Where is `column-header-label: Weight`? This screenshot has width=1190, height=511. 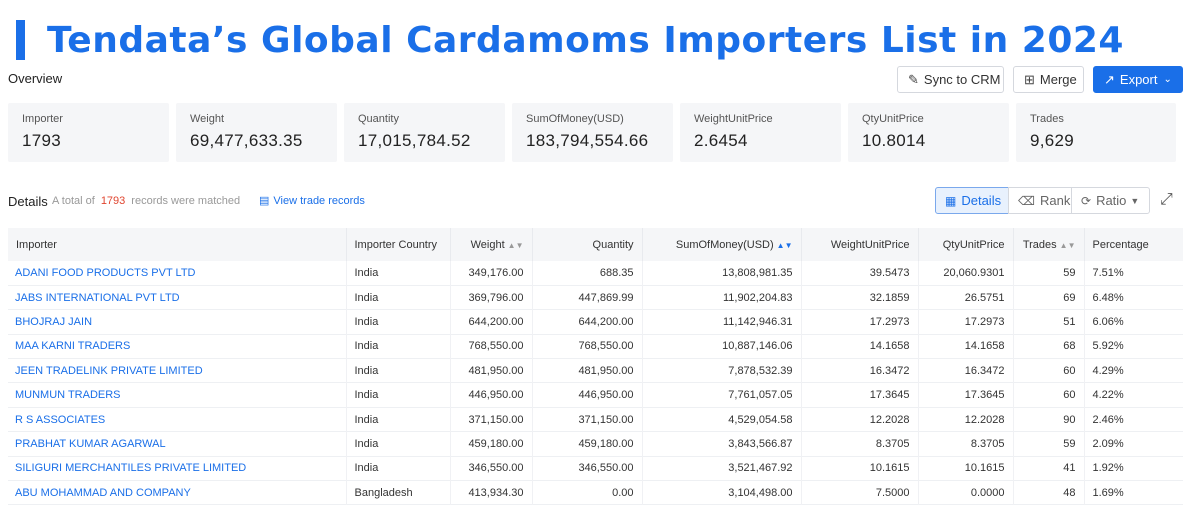 column-header-label: Weight is located at coordinates (487, 244).